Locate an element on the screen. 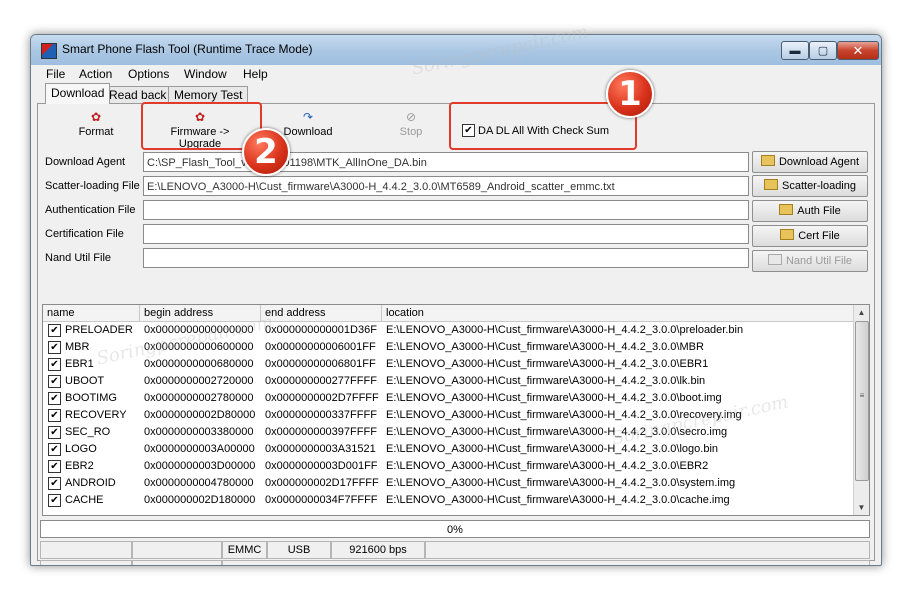 The width and height of the screenshot is (912, 596). begin-address: 0x0000000000600000 is located at coordinates (199, 347).